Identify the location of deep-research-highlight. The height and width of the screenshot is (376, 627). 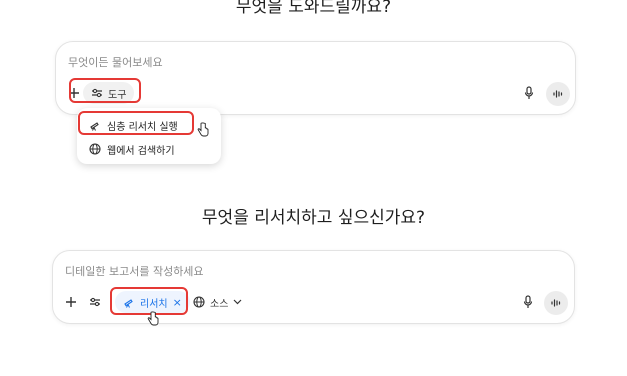
(136, 123).